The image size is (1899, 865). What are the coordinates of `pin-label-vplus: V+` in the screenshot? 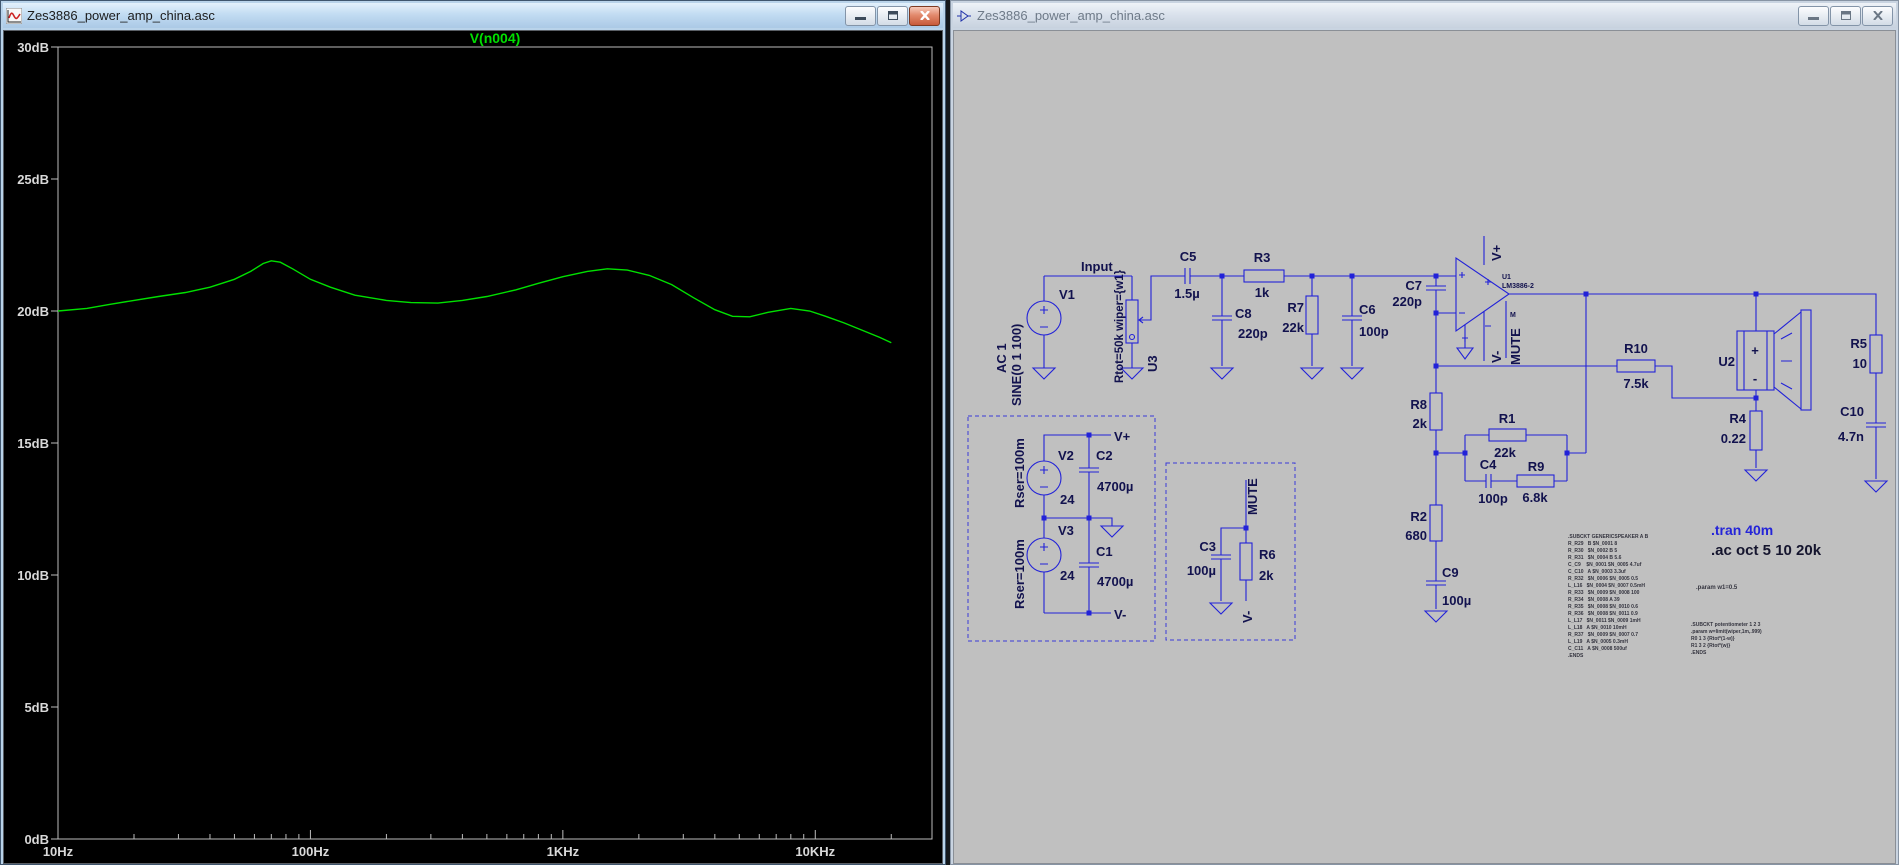 It's located at (1496, 252).